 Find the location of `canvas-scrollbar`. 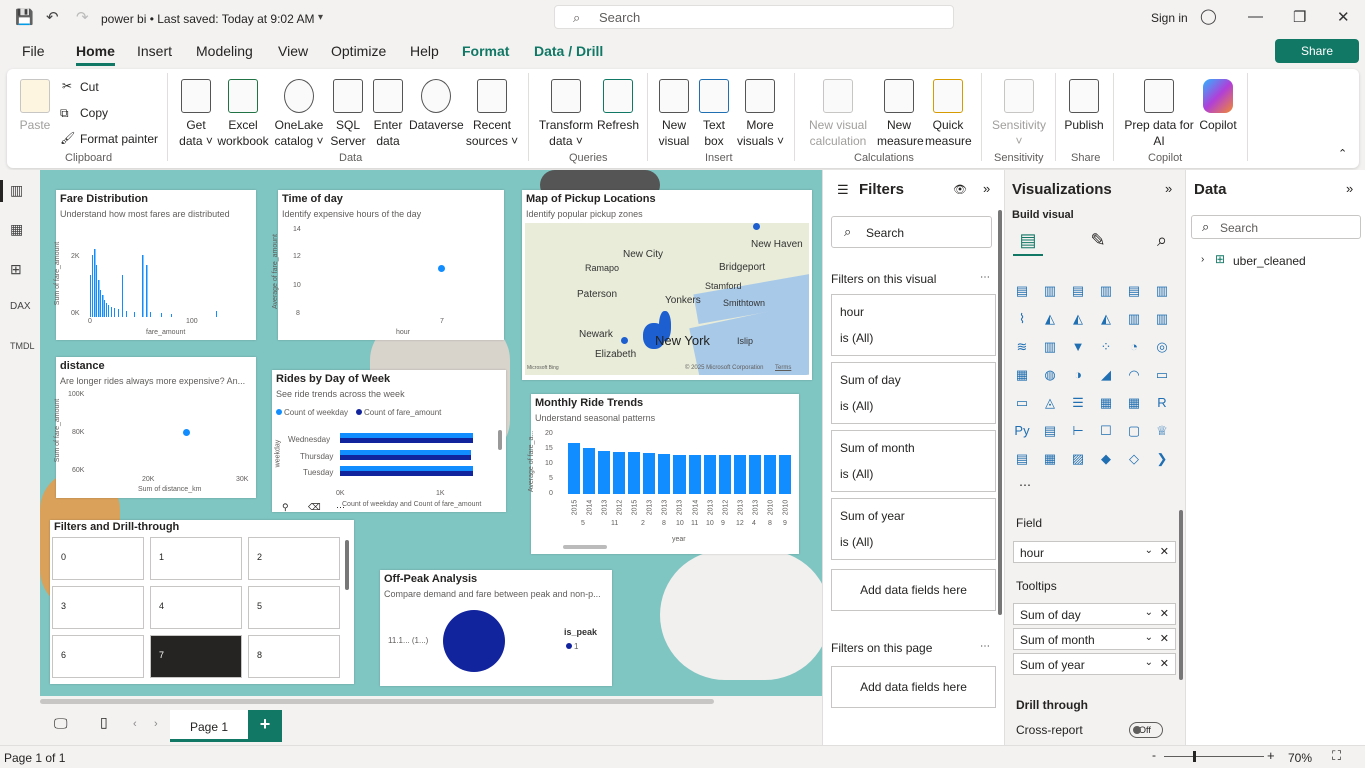

canvas-scrollbar is located at coordinates (377, 701).